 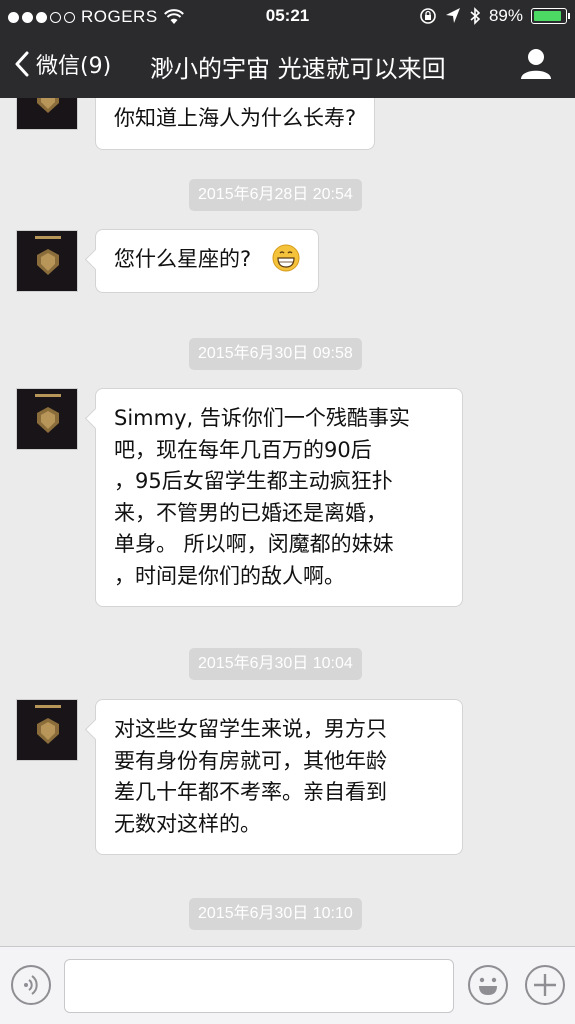 I want to click on message-text: 你知道上海人为什么长寿?, so click(x=235, y=118).